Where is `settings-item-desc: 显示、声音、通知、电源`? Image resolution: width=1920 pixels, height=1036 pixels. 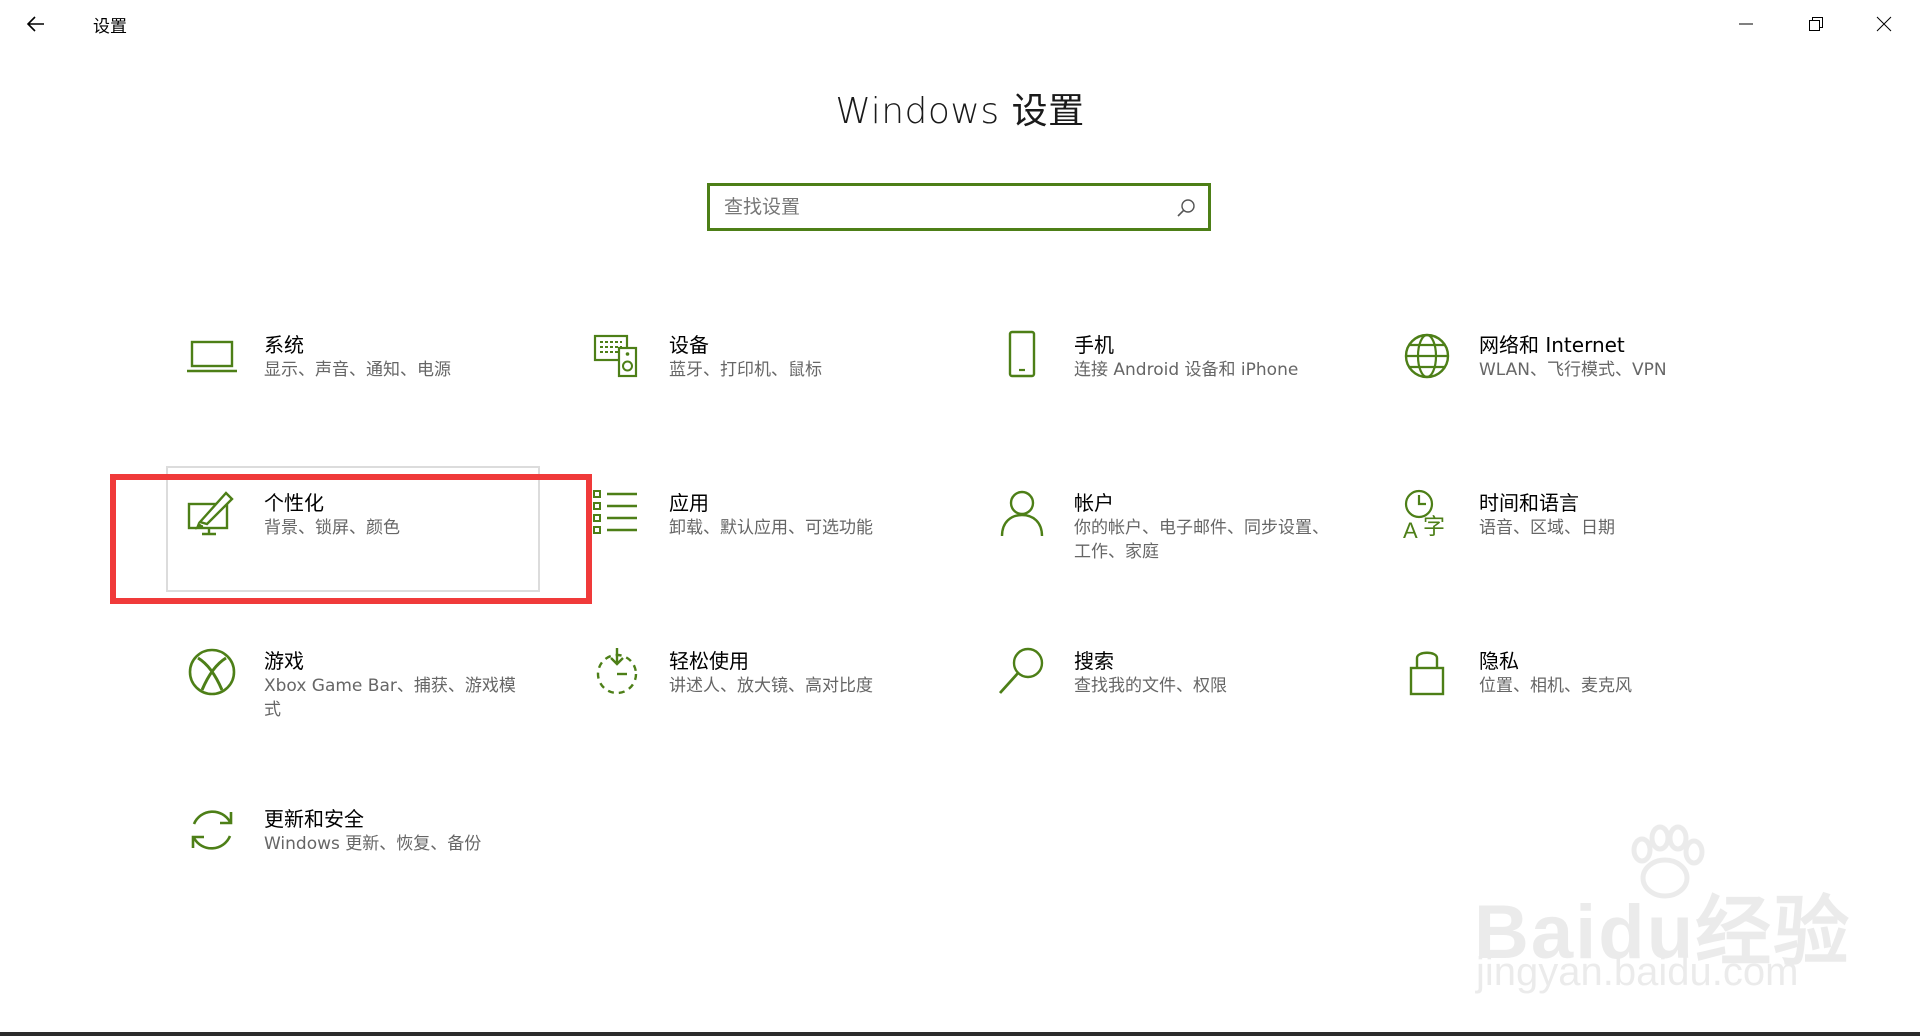 settings-item-desc: 显示、声音、通知、电源 is located at coordinates (357, 370).